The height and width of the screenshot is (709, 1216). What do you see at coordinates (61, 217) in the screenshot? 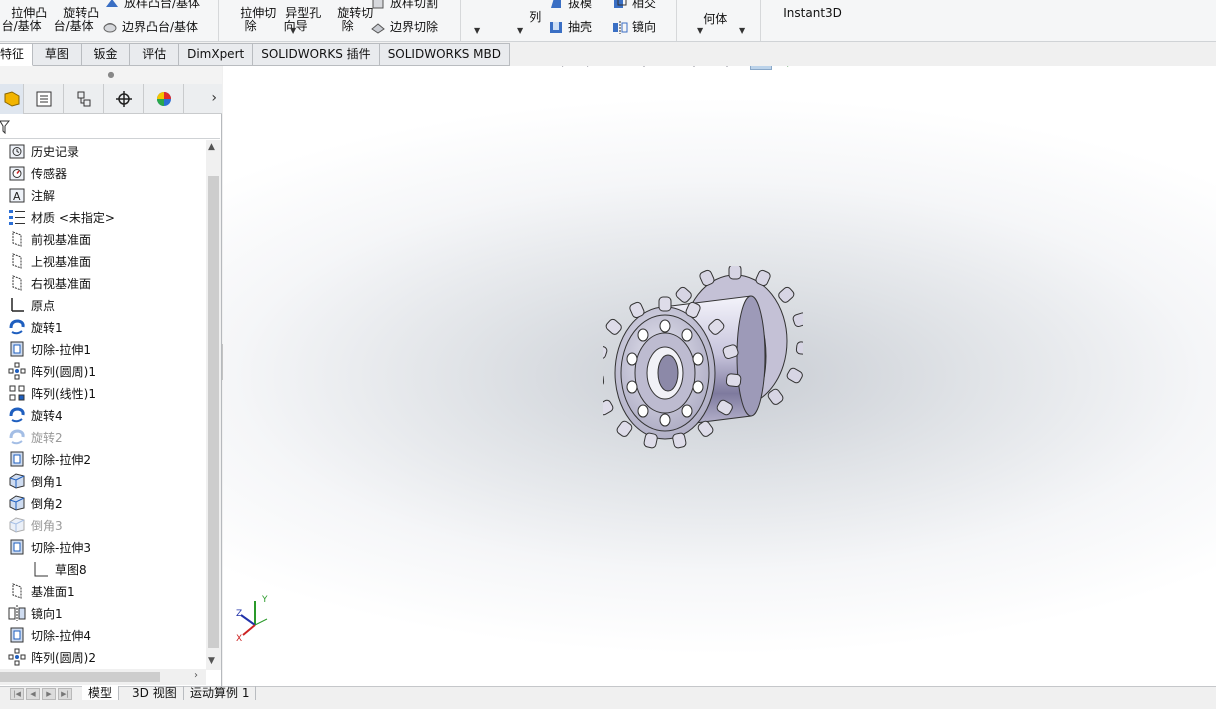
I see `tree-item: 材质 <未指定>` at bounding box center [61, 217].